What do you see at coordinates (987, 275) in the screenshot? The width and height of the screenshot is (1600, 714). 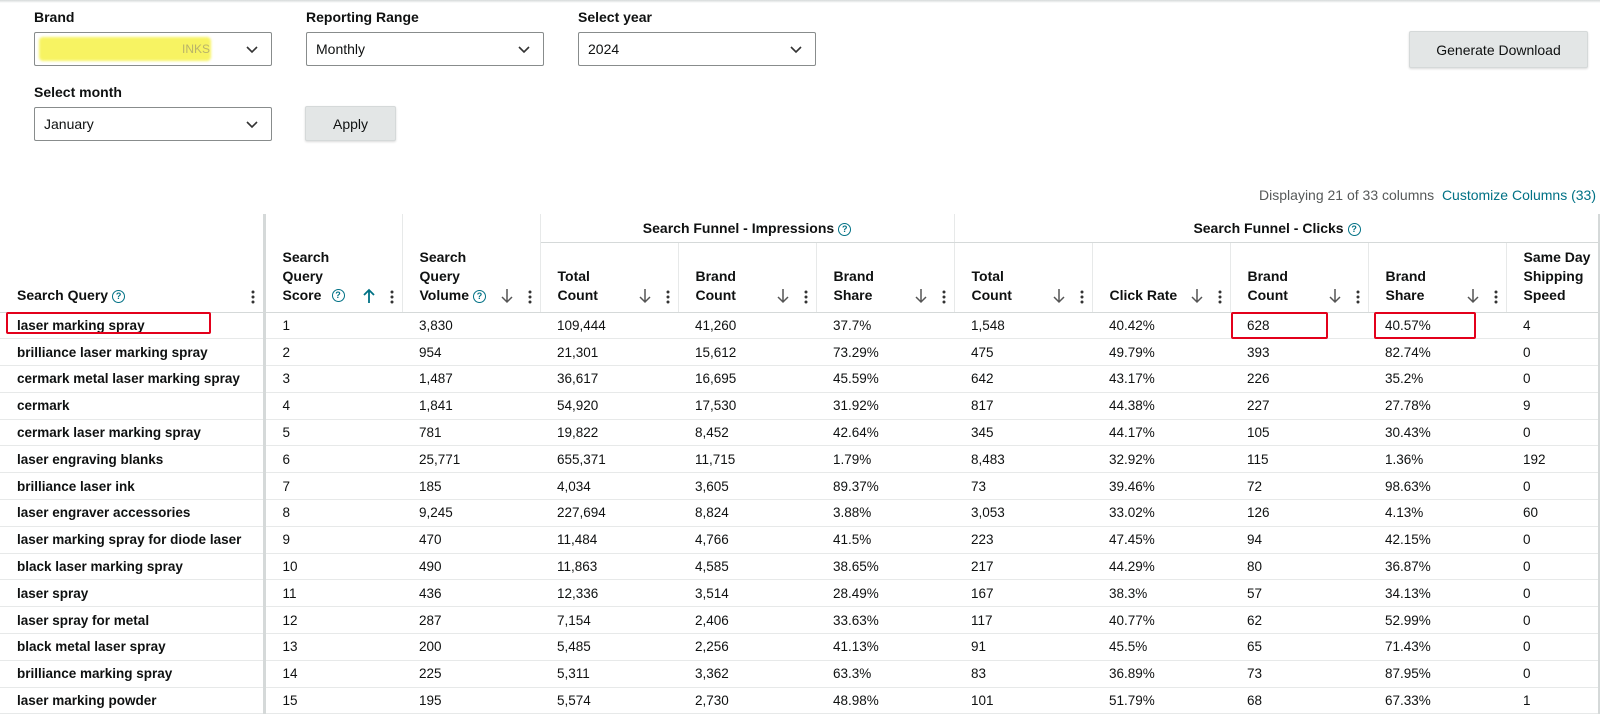 I see `hdr-line: Total` at bounding box center [987, 275].